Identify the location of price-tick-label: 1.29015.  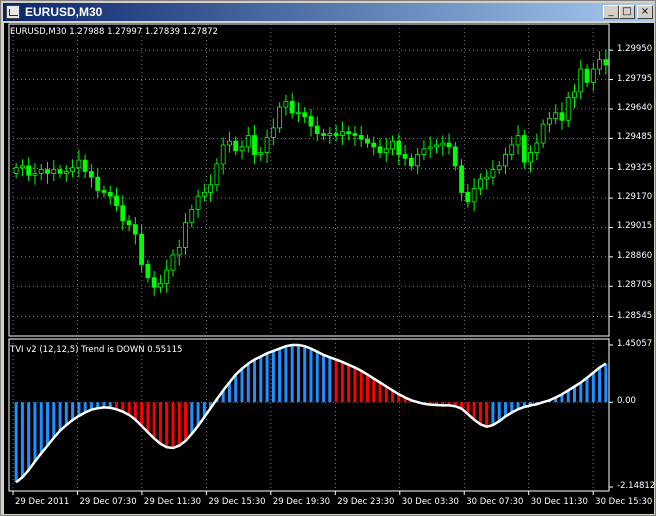
(635, 226).